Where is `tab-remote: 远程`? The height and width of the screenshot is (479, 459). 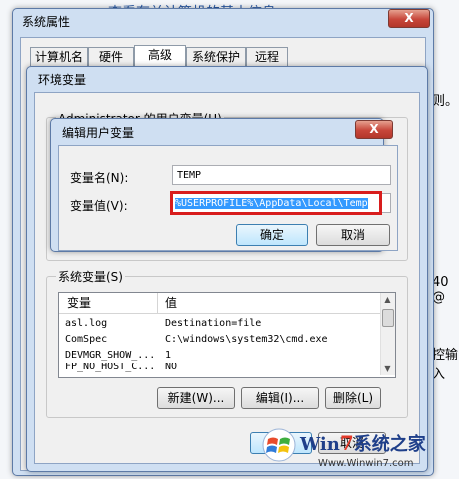
tab-remote: 远程 is located at coordinates (267, 56).